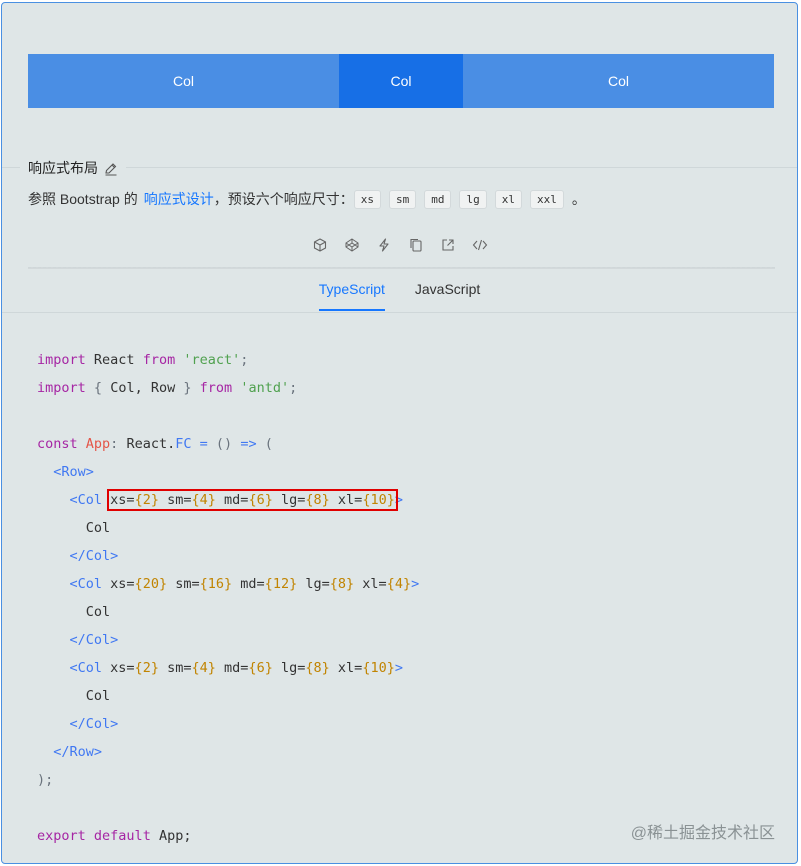 The image size is (801, 866). Describe the element at coordinates (508, 199) in the screenshot. I see `size-tag-xl: xl` at that location.